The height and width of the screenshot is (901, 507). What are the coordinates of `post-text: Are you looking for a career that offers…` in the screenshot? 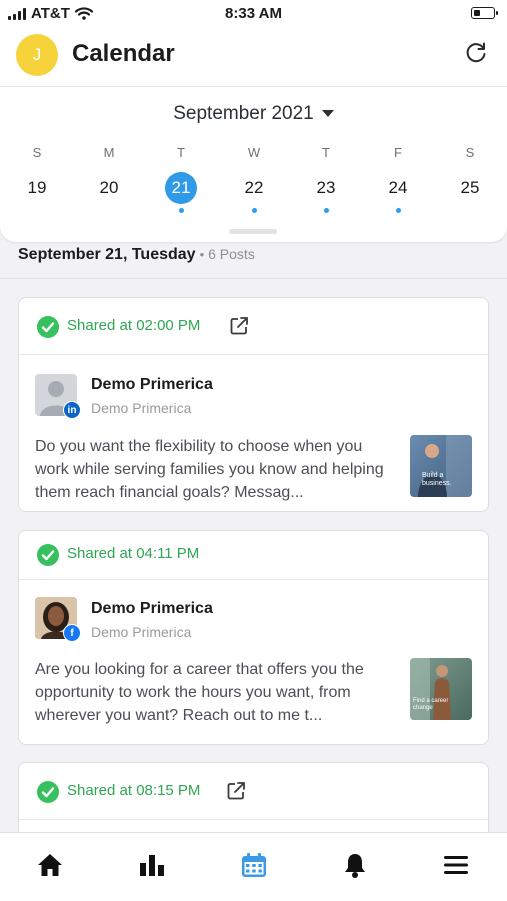 It's located at (199, 692).